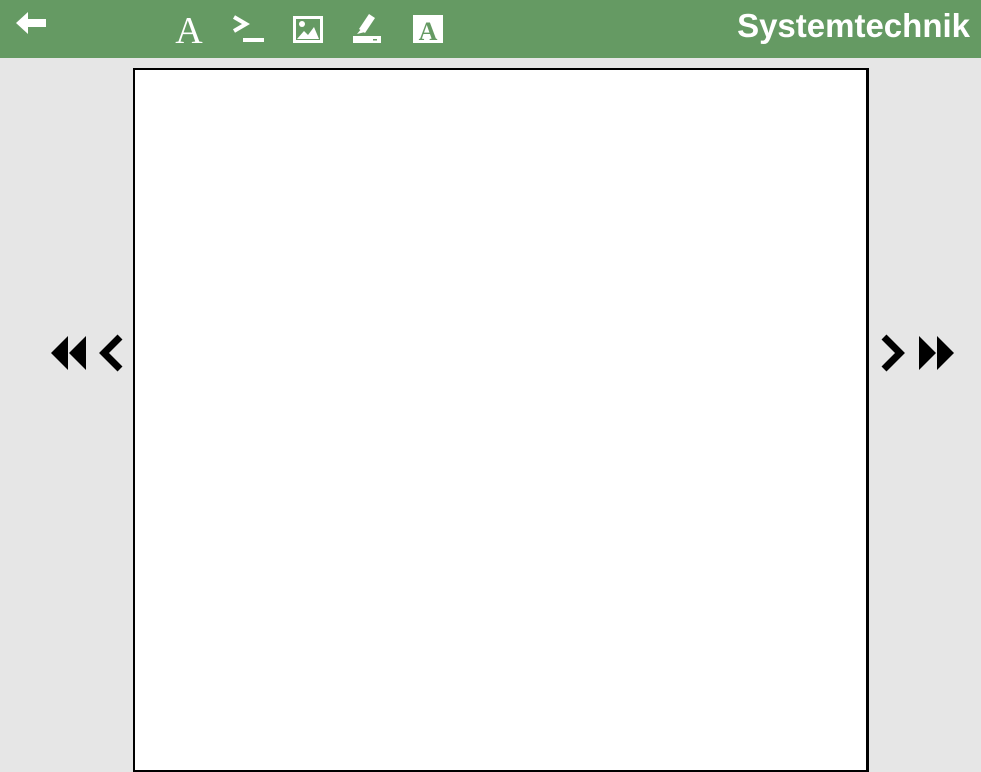 The image size is (981, 772). I want to click on page-title: Systemtechnik, so click(853, 25).